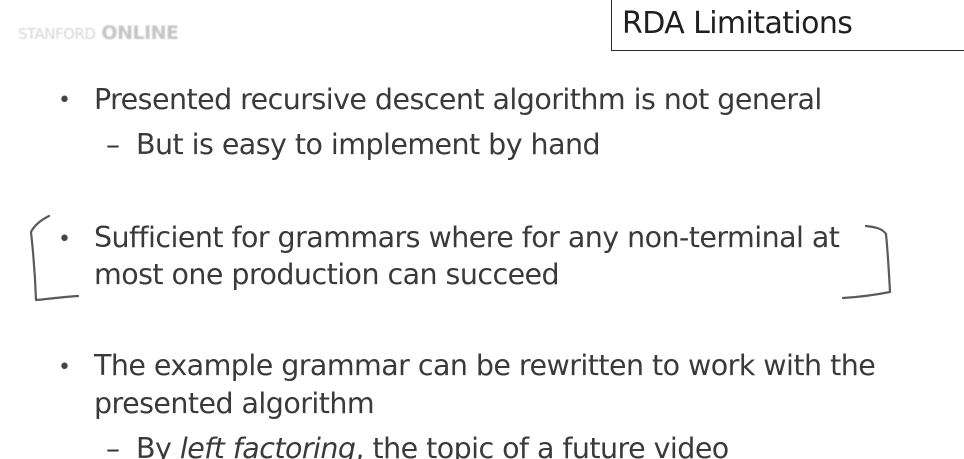  What do you see at coordinates (866, 262) in the screenshot?
I see `right-bracket-ink` at bounding box center [866, 262].